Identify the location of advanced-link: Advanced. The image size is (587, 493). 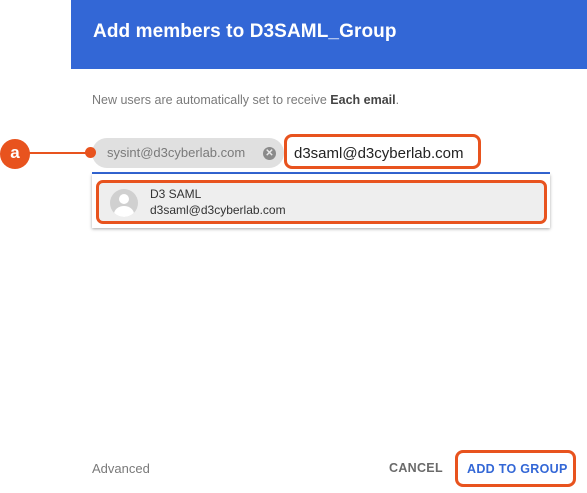
(121, 468).